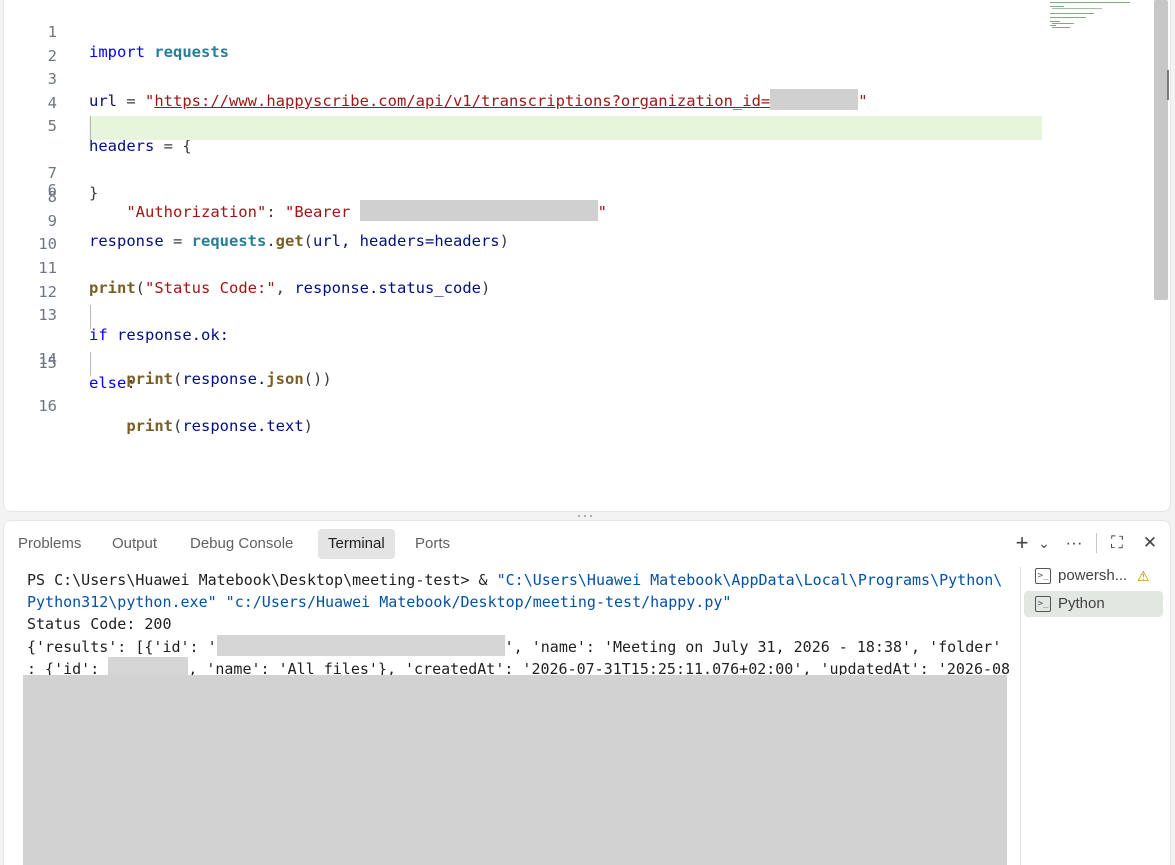 The height and width of the screenshot is (865, 1175). What do you see at coordinates (1168, 85) in the screenshot?
I see `scroll-position-marker` at bounding box center [1168, 85].